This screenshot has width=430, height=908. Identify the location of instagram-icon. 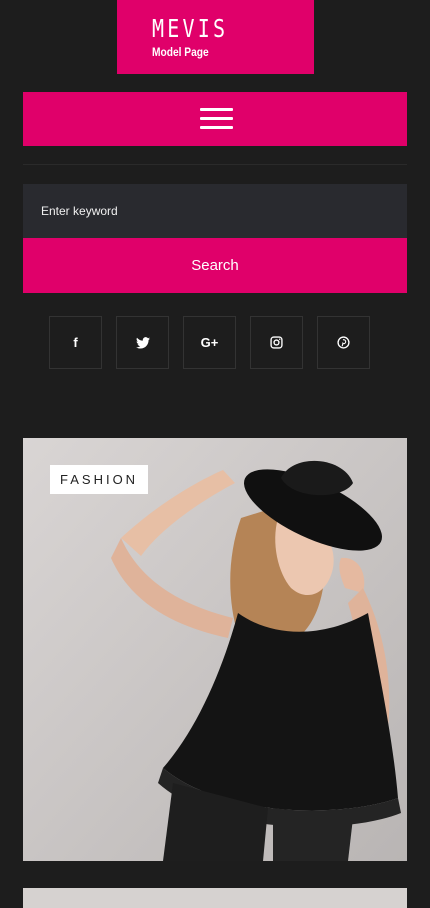
(276, 342).